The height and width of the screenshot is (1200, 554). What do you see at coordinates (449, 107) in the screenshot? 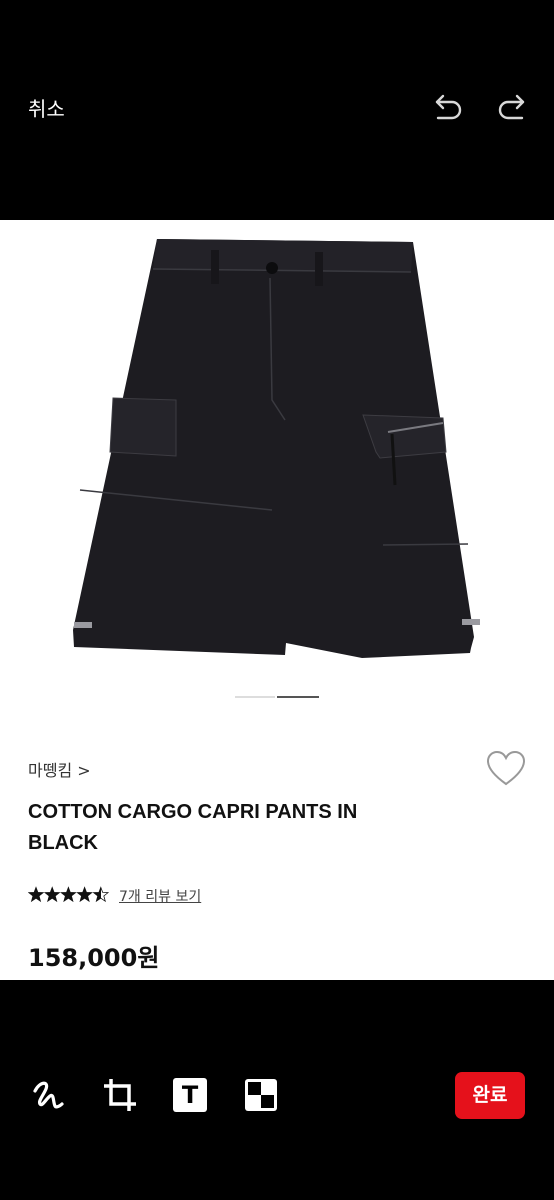
I see `undo-icon` at bounding box center [449, 107].